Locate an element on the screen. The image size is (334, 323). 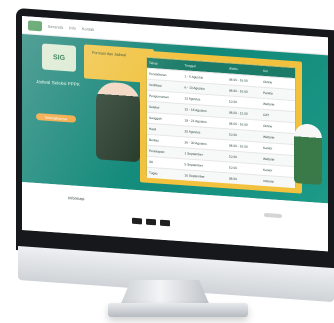
table-cell: 15 - 18 Agustus is located at coordinates (195, 110).